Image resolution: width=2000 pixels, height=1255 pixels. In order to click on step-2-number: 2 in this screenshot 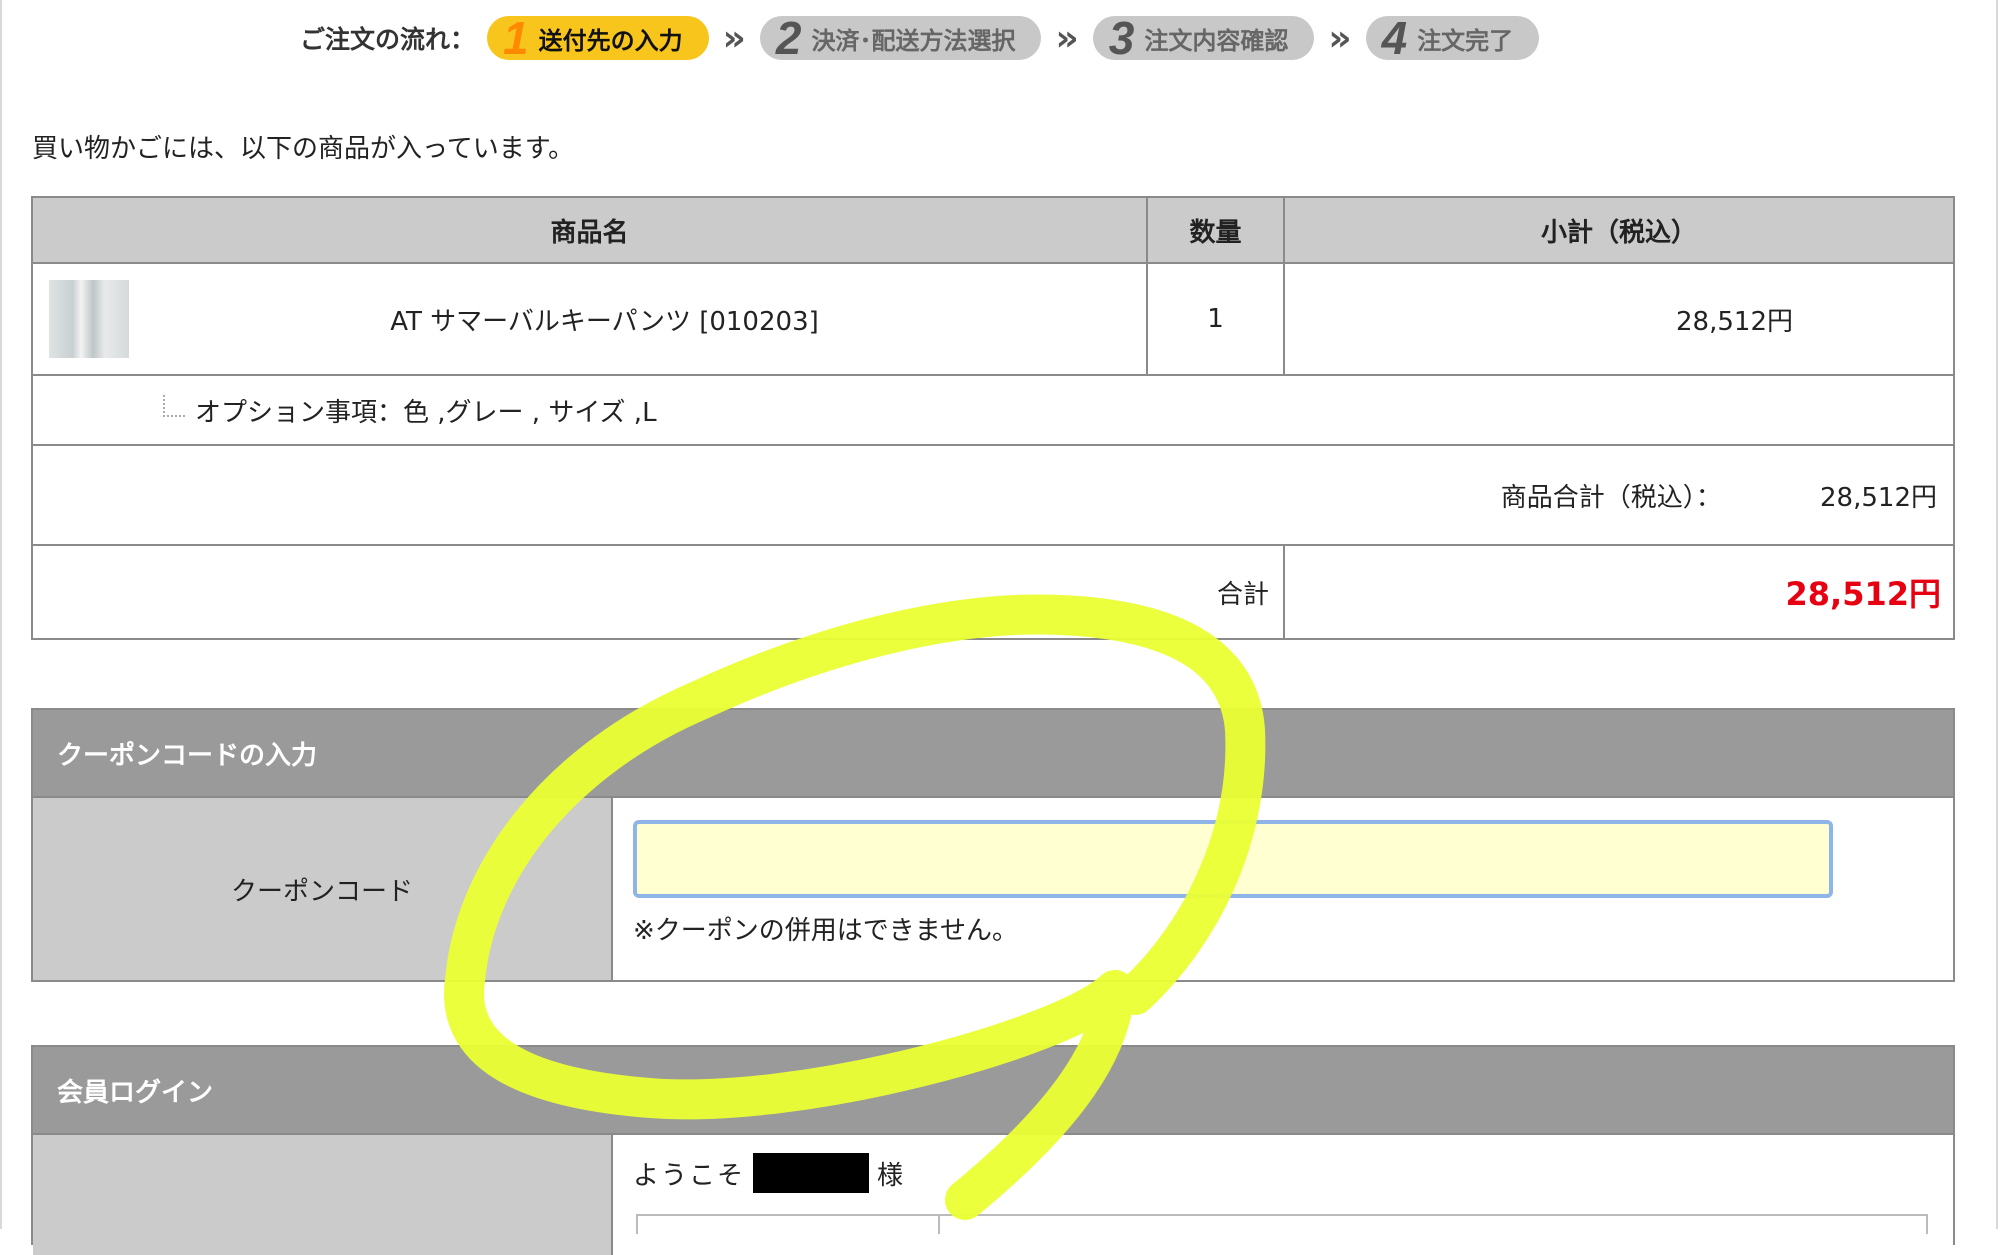, I will do `click(788, 38)`.